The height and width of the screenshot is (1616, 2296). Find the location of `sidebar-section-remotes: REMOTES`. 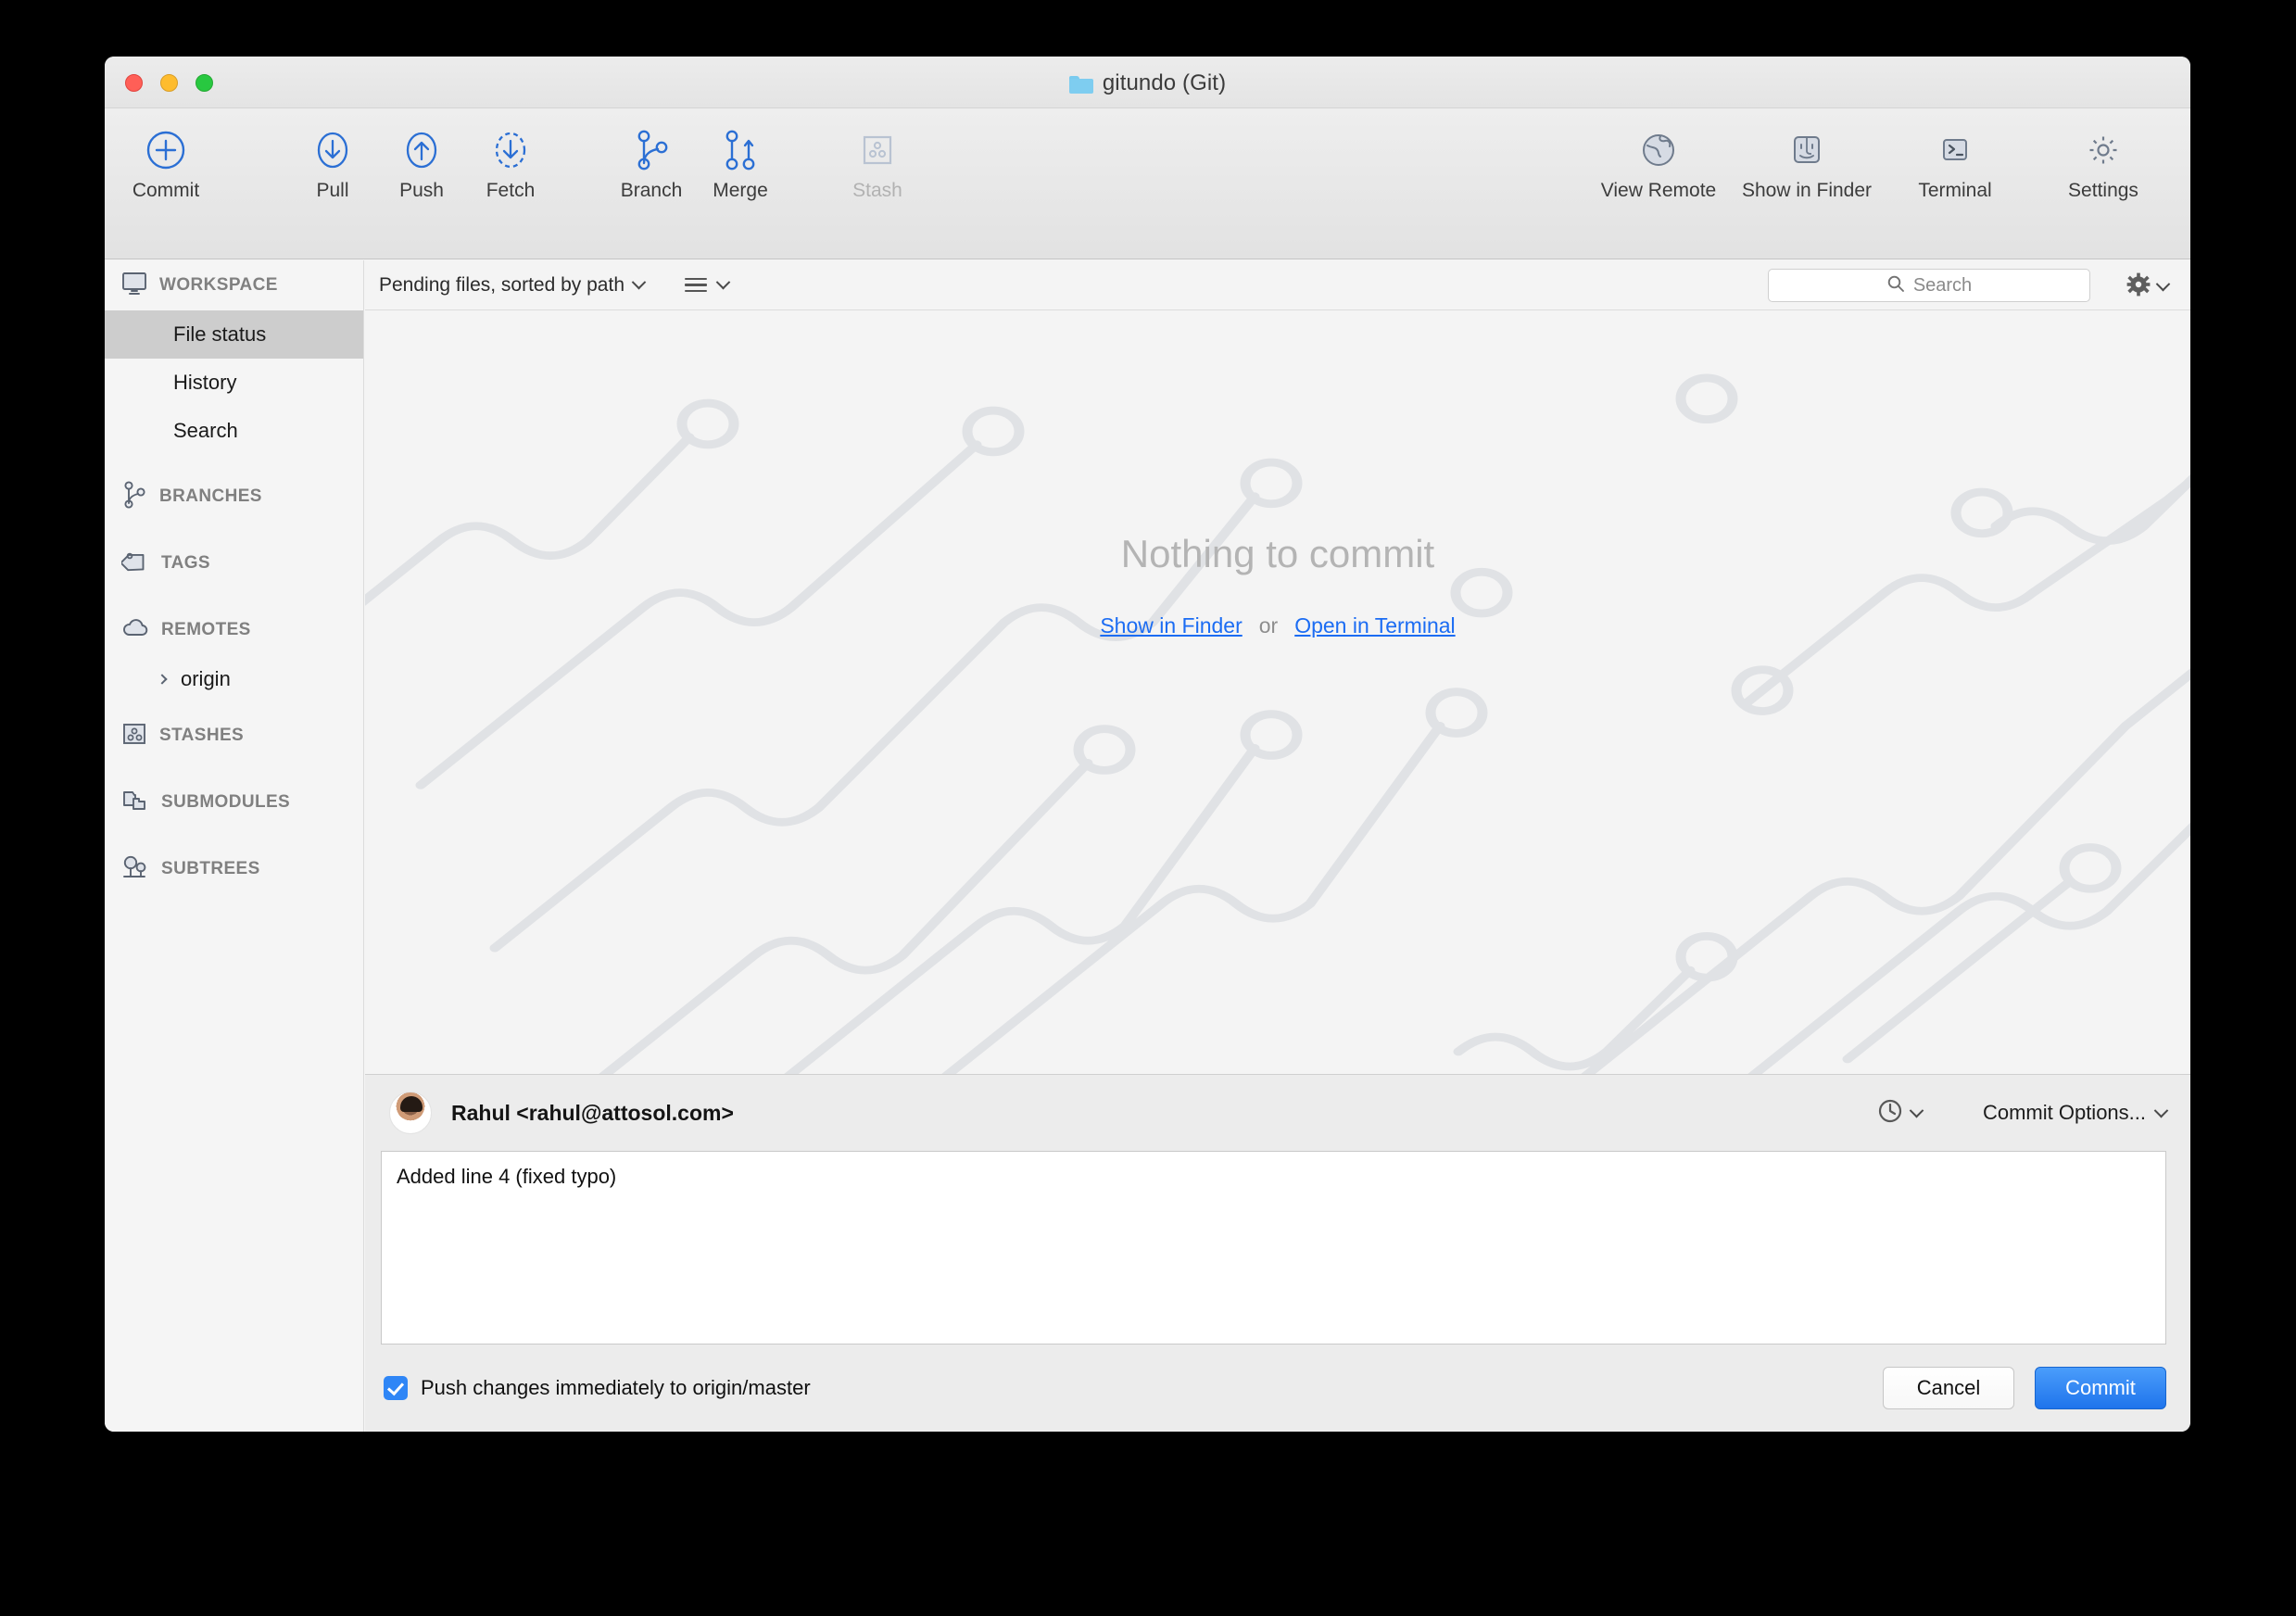

sidebar-section-remotes: REMOTES is located at coordinates (234, 630).